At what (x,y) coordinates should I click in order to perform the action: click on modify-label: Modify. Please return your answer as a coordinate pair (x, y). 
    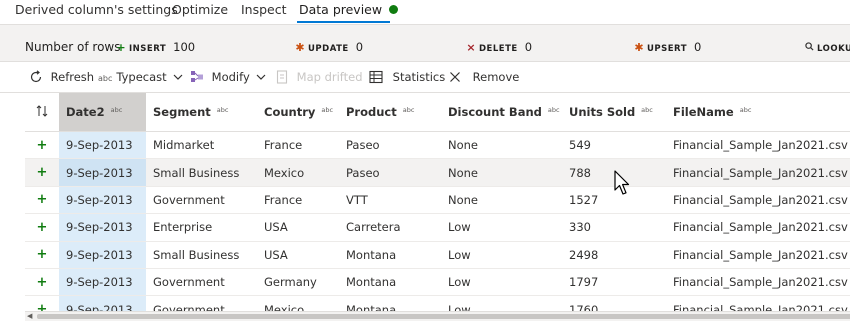
    Looking at the image, I should click on (230, 77).